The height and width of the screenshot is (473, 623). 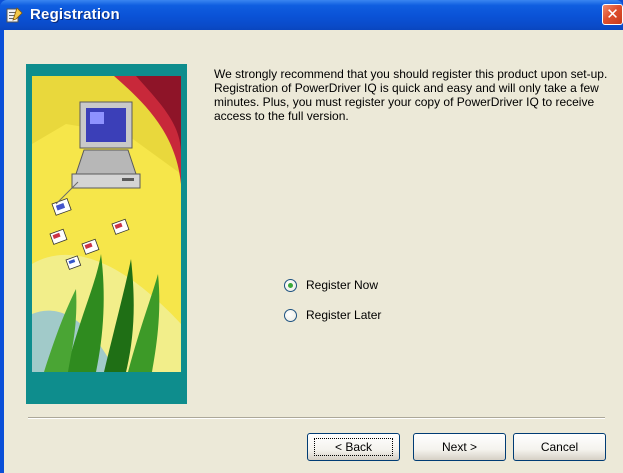 What do you see at coordinates (15, 15) in the screenshot?
I see `registration-app-icon` at bounding box center [15, 15].